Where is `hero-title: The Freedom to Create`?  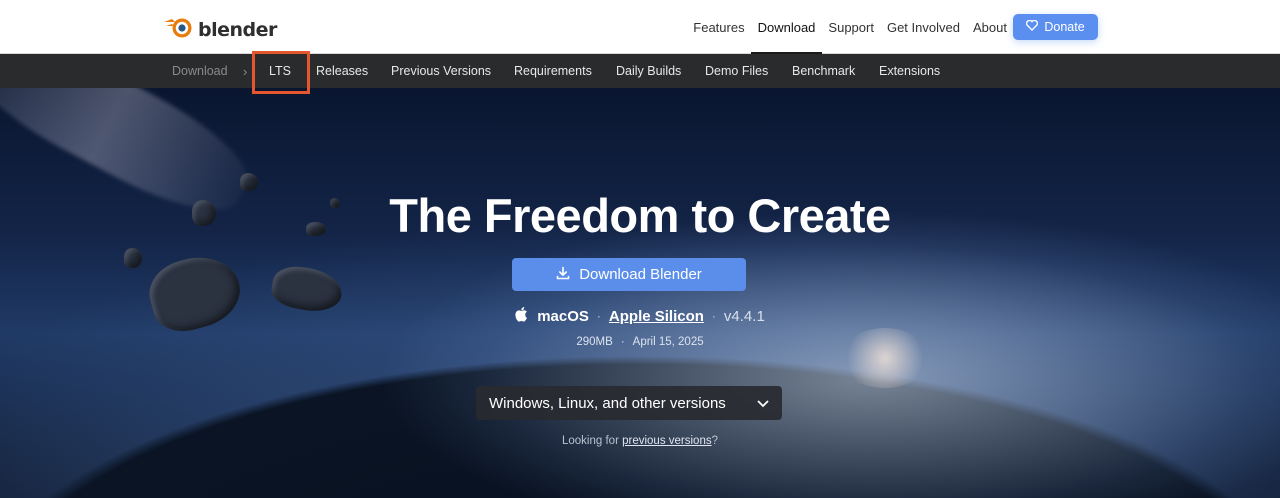
hero-title: The Freedom to Create is located at coordinates (640, 215).